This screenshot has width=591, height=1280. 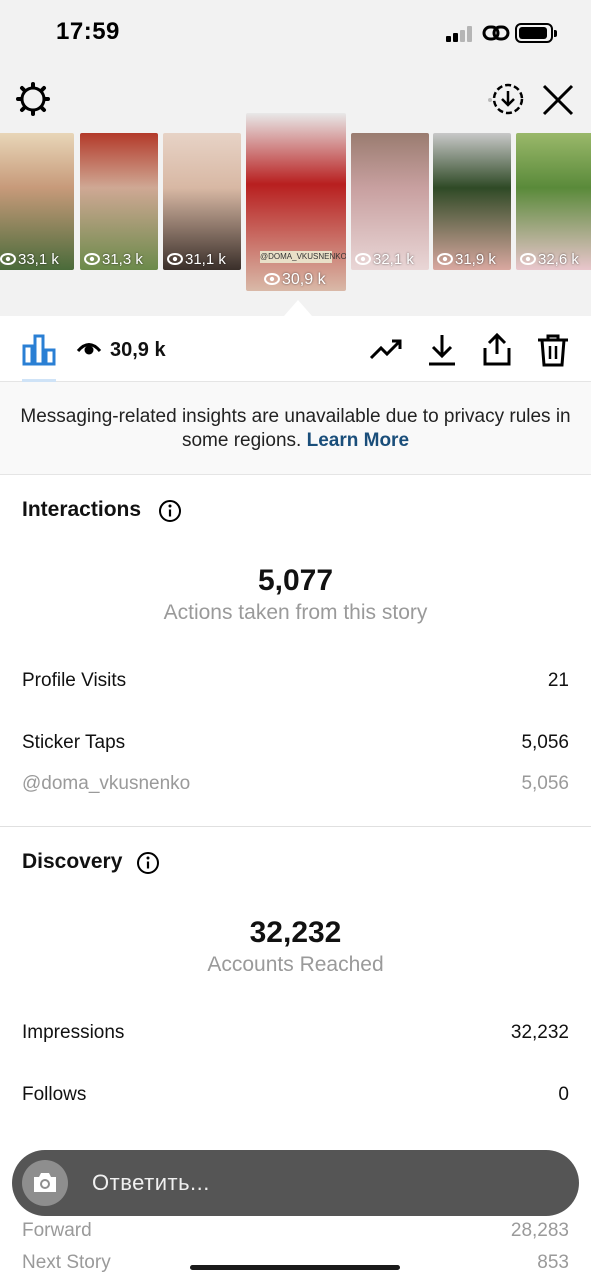 I want to click on sticker-taps-value: 5,056, so click(x=545, y=742).